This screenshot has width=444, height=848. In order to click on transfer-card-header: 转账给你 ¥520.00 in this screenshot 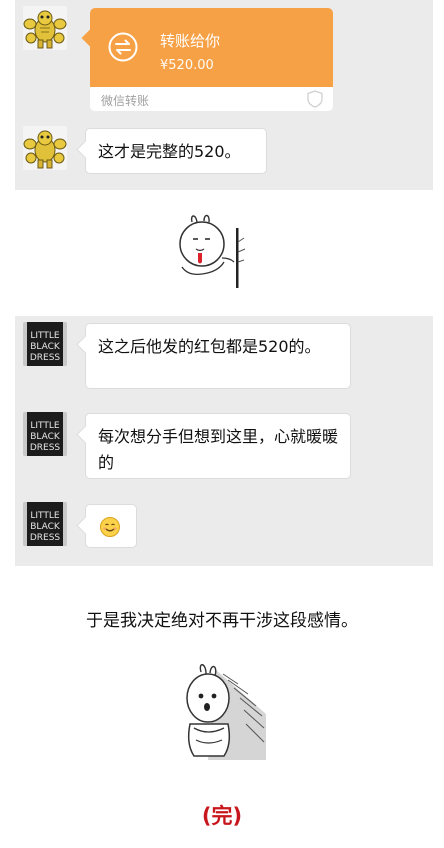, I will do `click(211, 47)`.